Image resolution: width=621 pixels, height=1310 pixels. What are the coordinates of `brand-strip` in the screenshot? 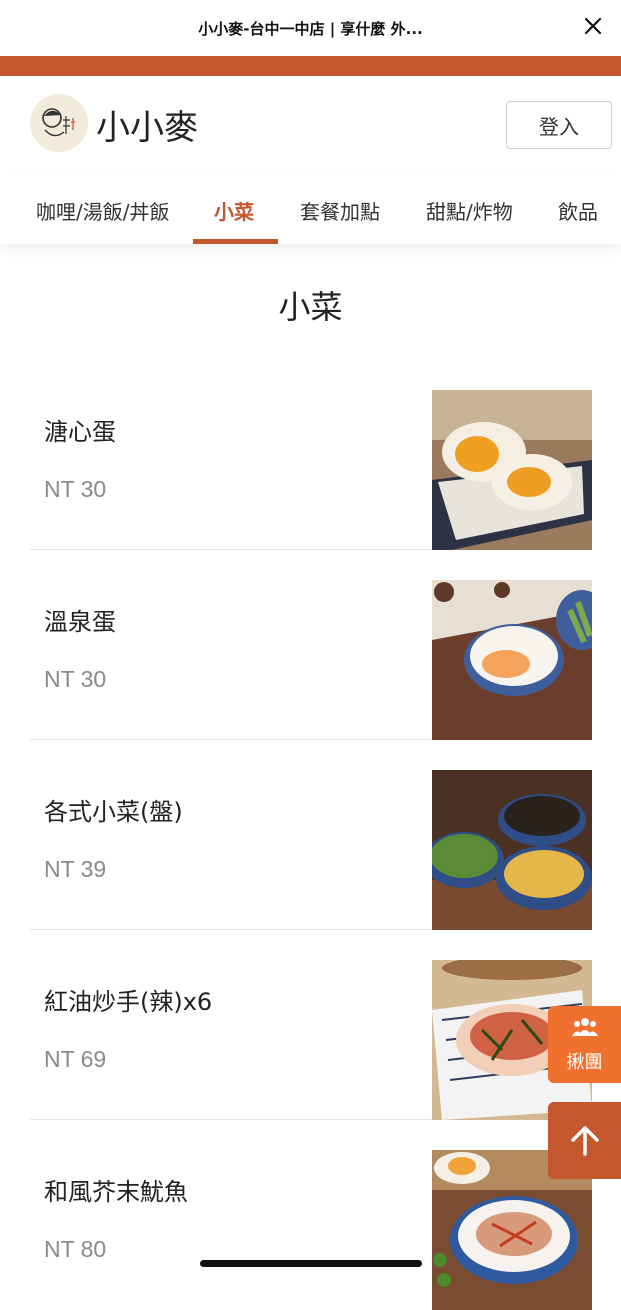 It's located at (310, 66).